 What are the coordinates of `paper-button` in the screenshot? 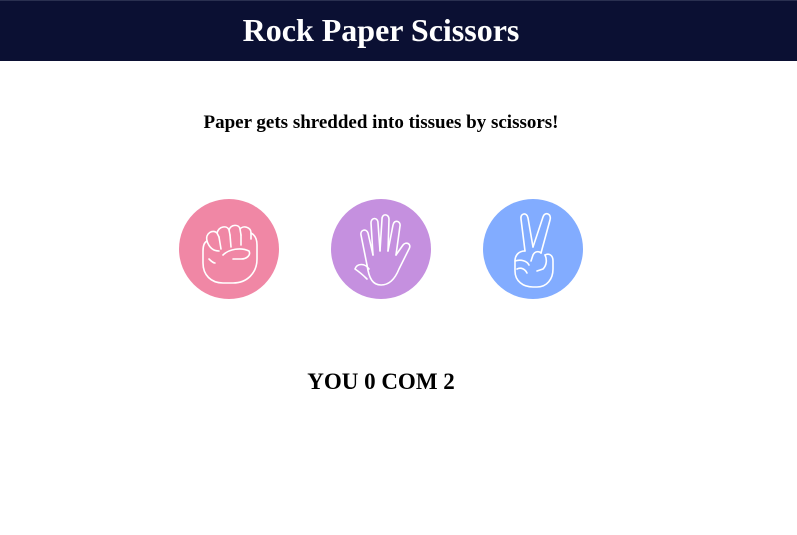 It's located at (381, 249).